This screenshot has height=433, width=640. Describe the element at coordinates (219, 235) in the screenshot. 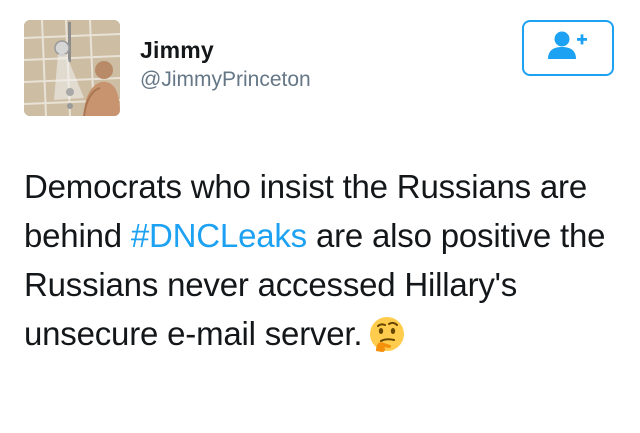

I see `hashtag-link: #DNCLeaks` at that location.